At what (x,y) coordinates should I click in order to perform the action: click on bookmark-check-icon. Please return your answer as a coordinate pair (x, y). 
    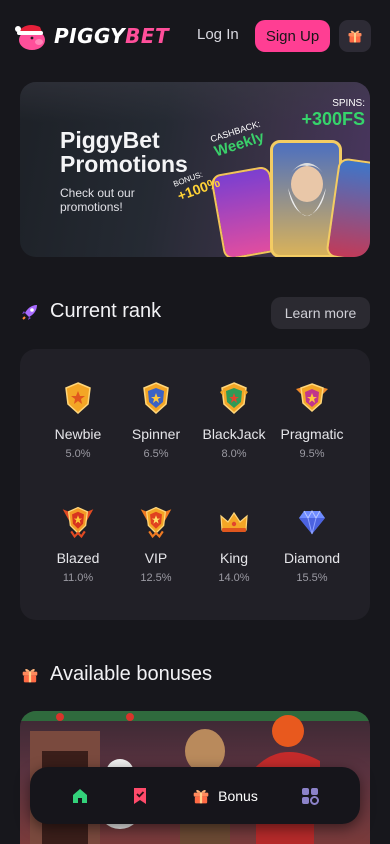
    Looking at the image, I should click on (140, 795).